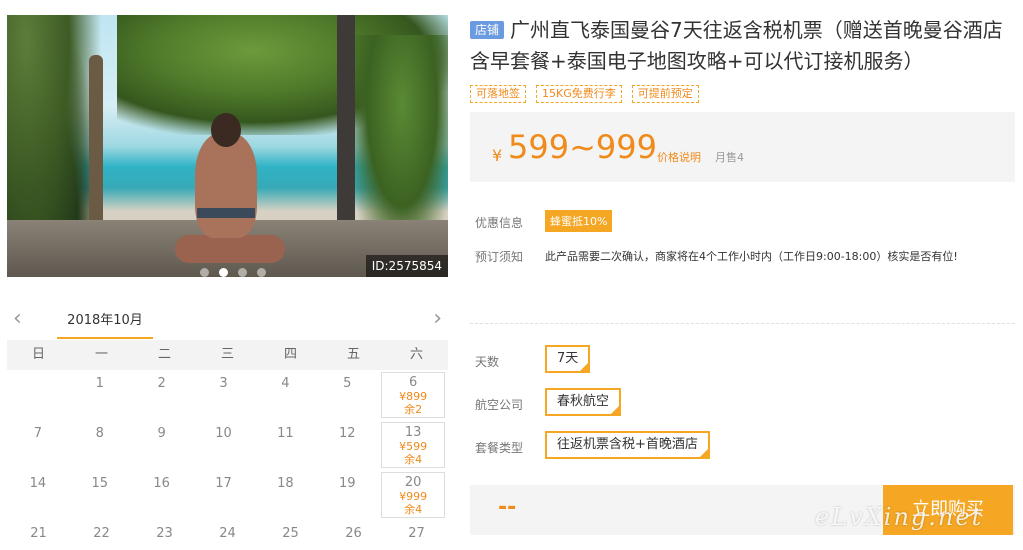 The image size is (1023, 550). I want to click on store-badge: 店铺, so click(487, 30).